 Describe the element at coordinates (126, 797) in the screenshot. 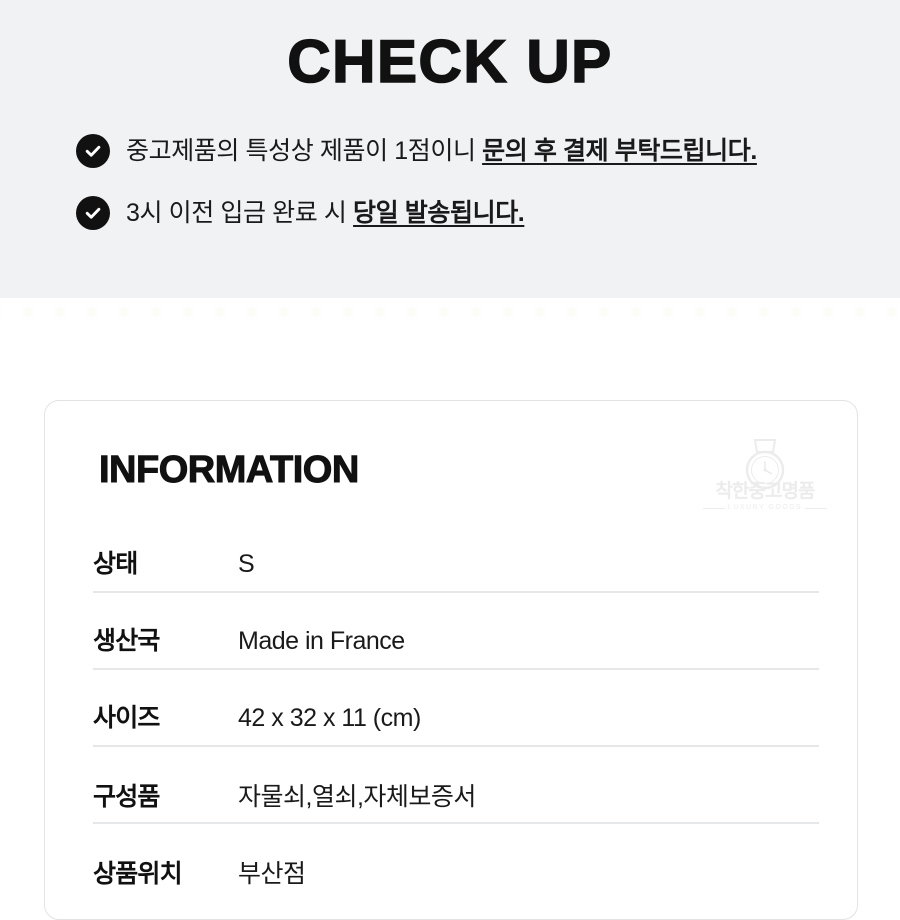

I see `spec-label: 구성품` at that location.